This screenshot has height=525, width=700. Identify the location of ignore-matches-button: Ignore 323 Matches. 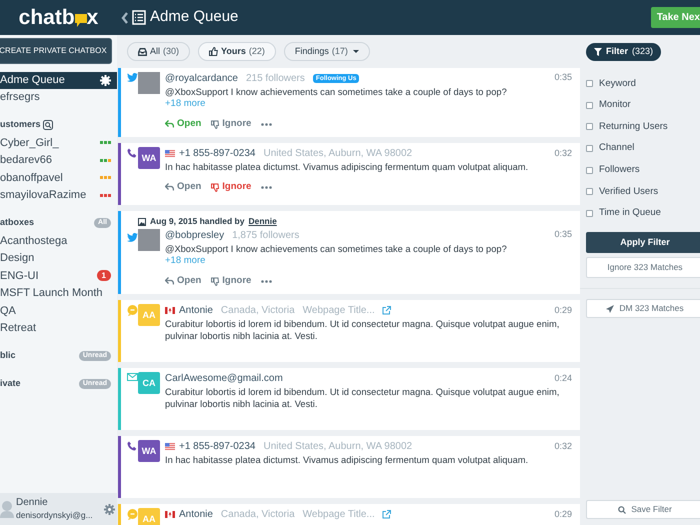
(643, 267).